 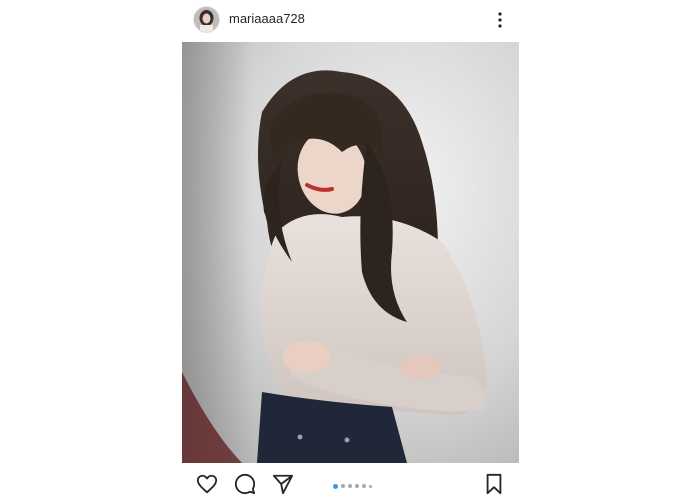 I want to click on carousel-dot-active, so click(x=335, y=486).